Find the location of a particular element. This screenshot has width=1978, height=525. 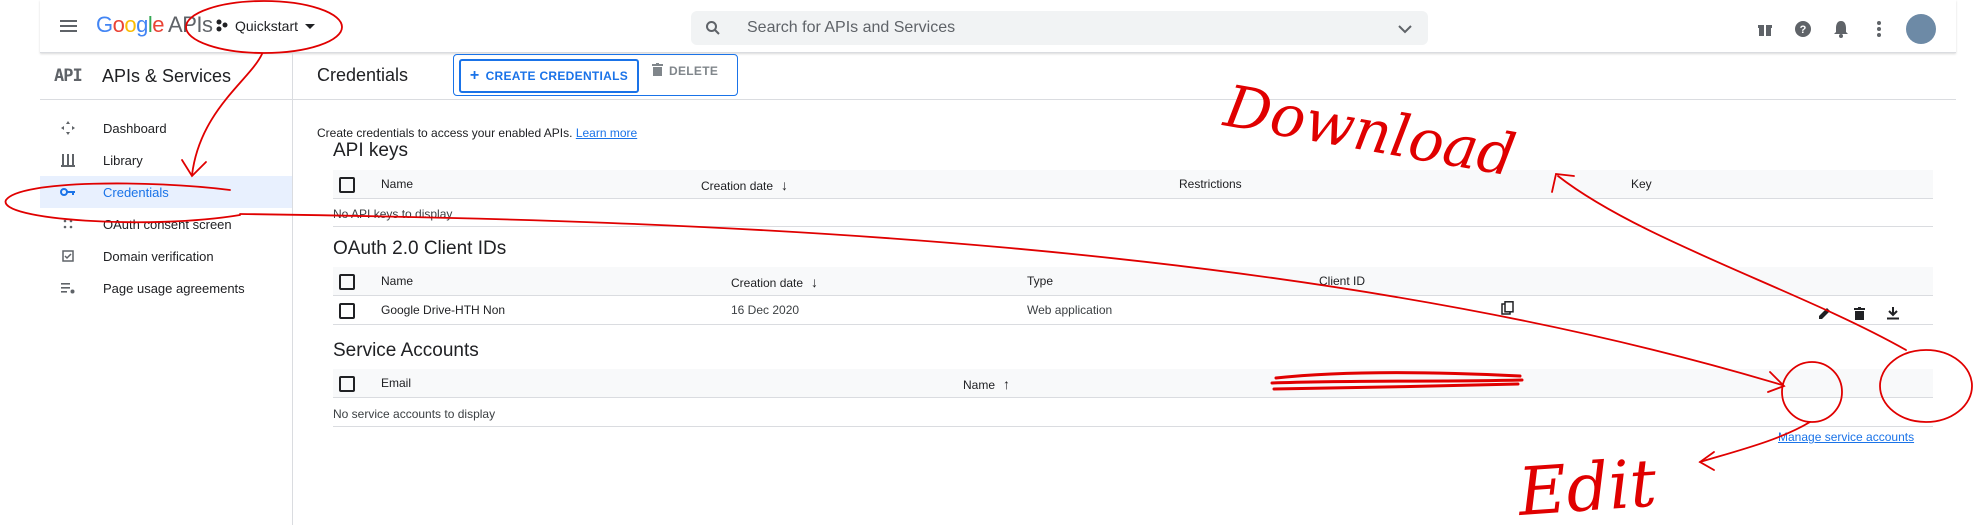

oauth-table-header: Name Creation date ↓ Type Client ID is located at coordinates (1133, 281).